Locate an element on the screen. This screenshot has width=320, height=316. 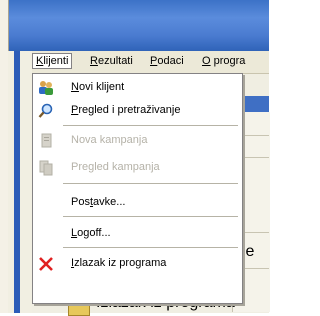
menu-item-label: Izlazak iz programa is located at coordinates (118, 263).